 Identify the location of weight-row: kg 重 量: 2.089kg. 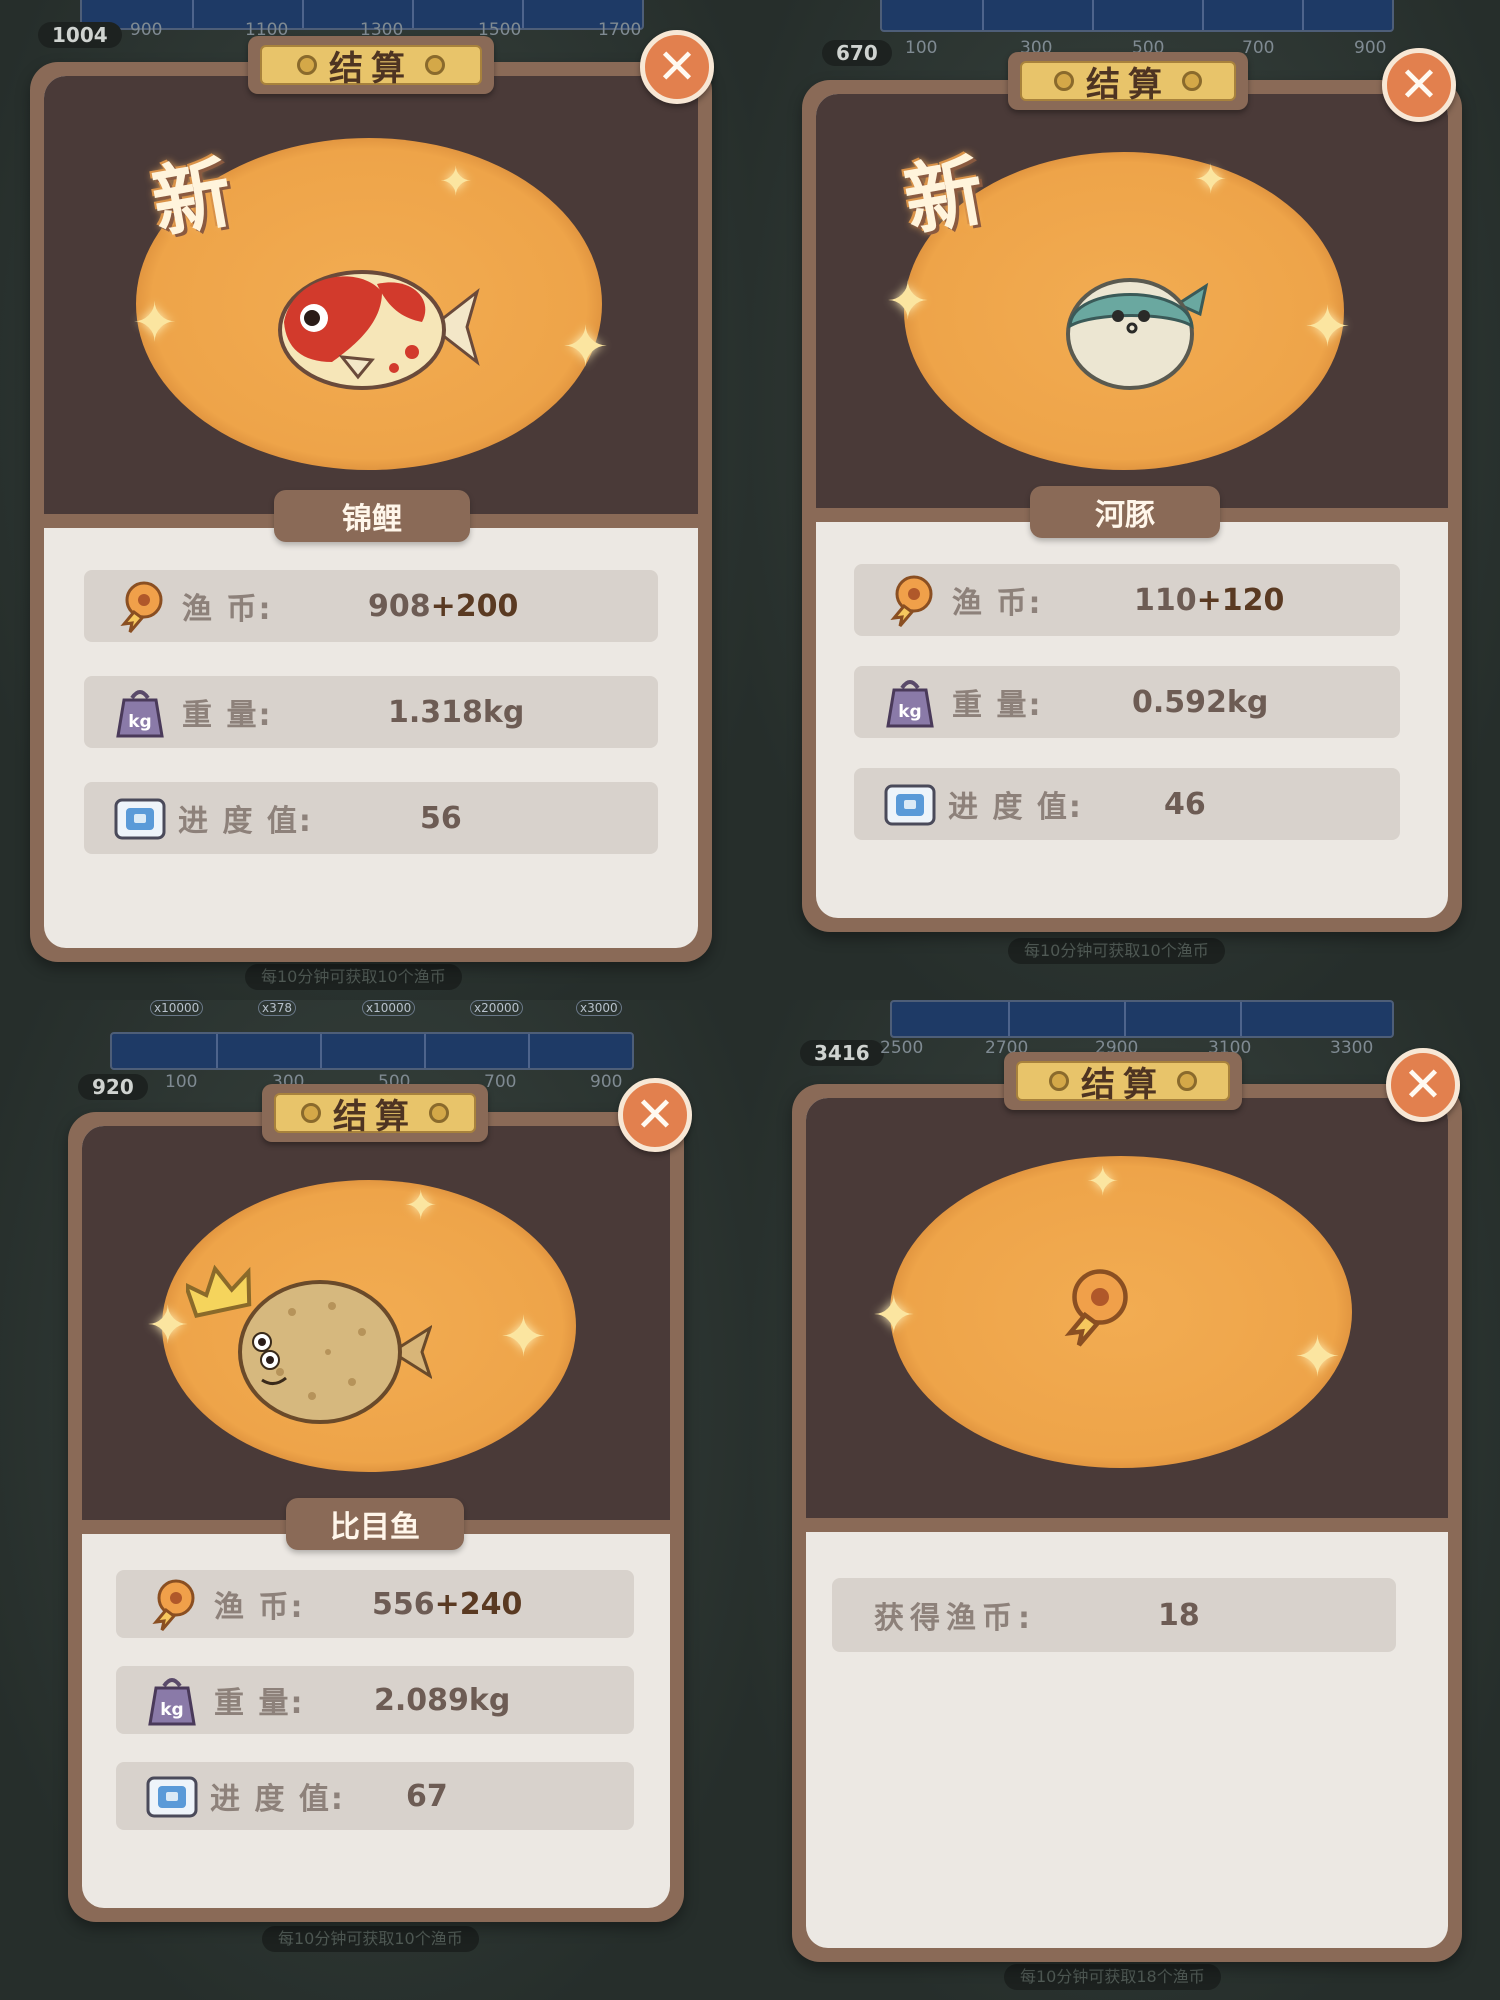
(375, 1700).